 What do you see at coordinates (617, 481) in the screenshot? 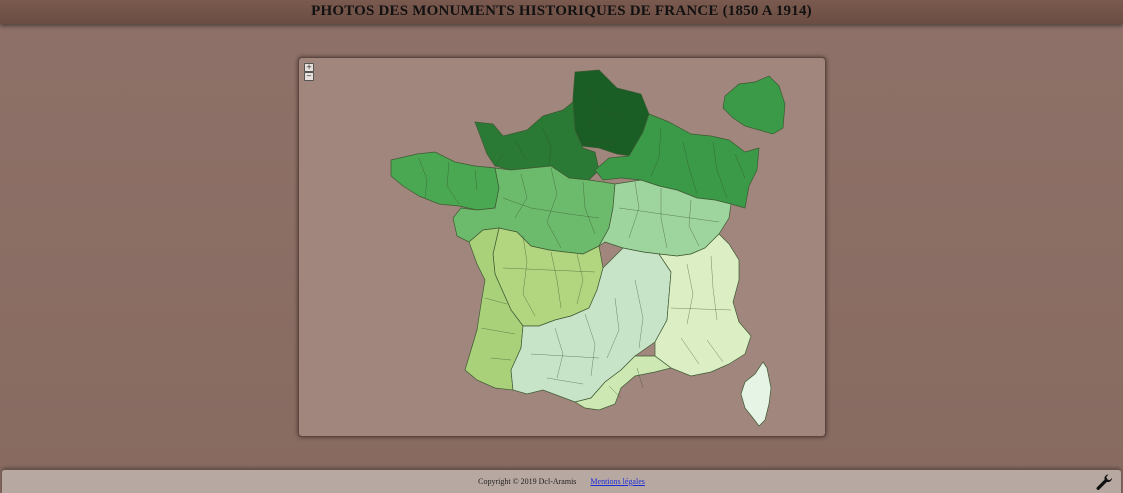
I see `legal-notice-link: Mentions légales` at bounding box center [617, 481].